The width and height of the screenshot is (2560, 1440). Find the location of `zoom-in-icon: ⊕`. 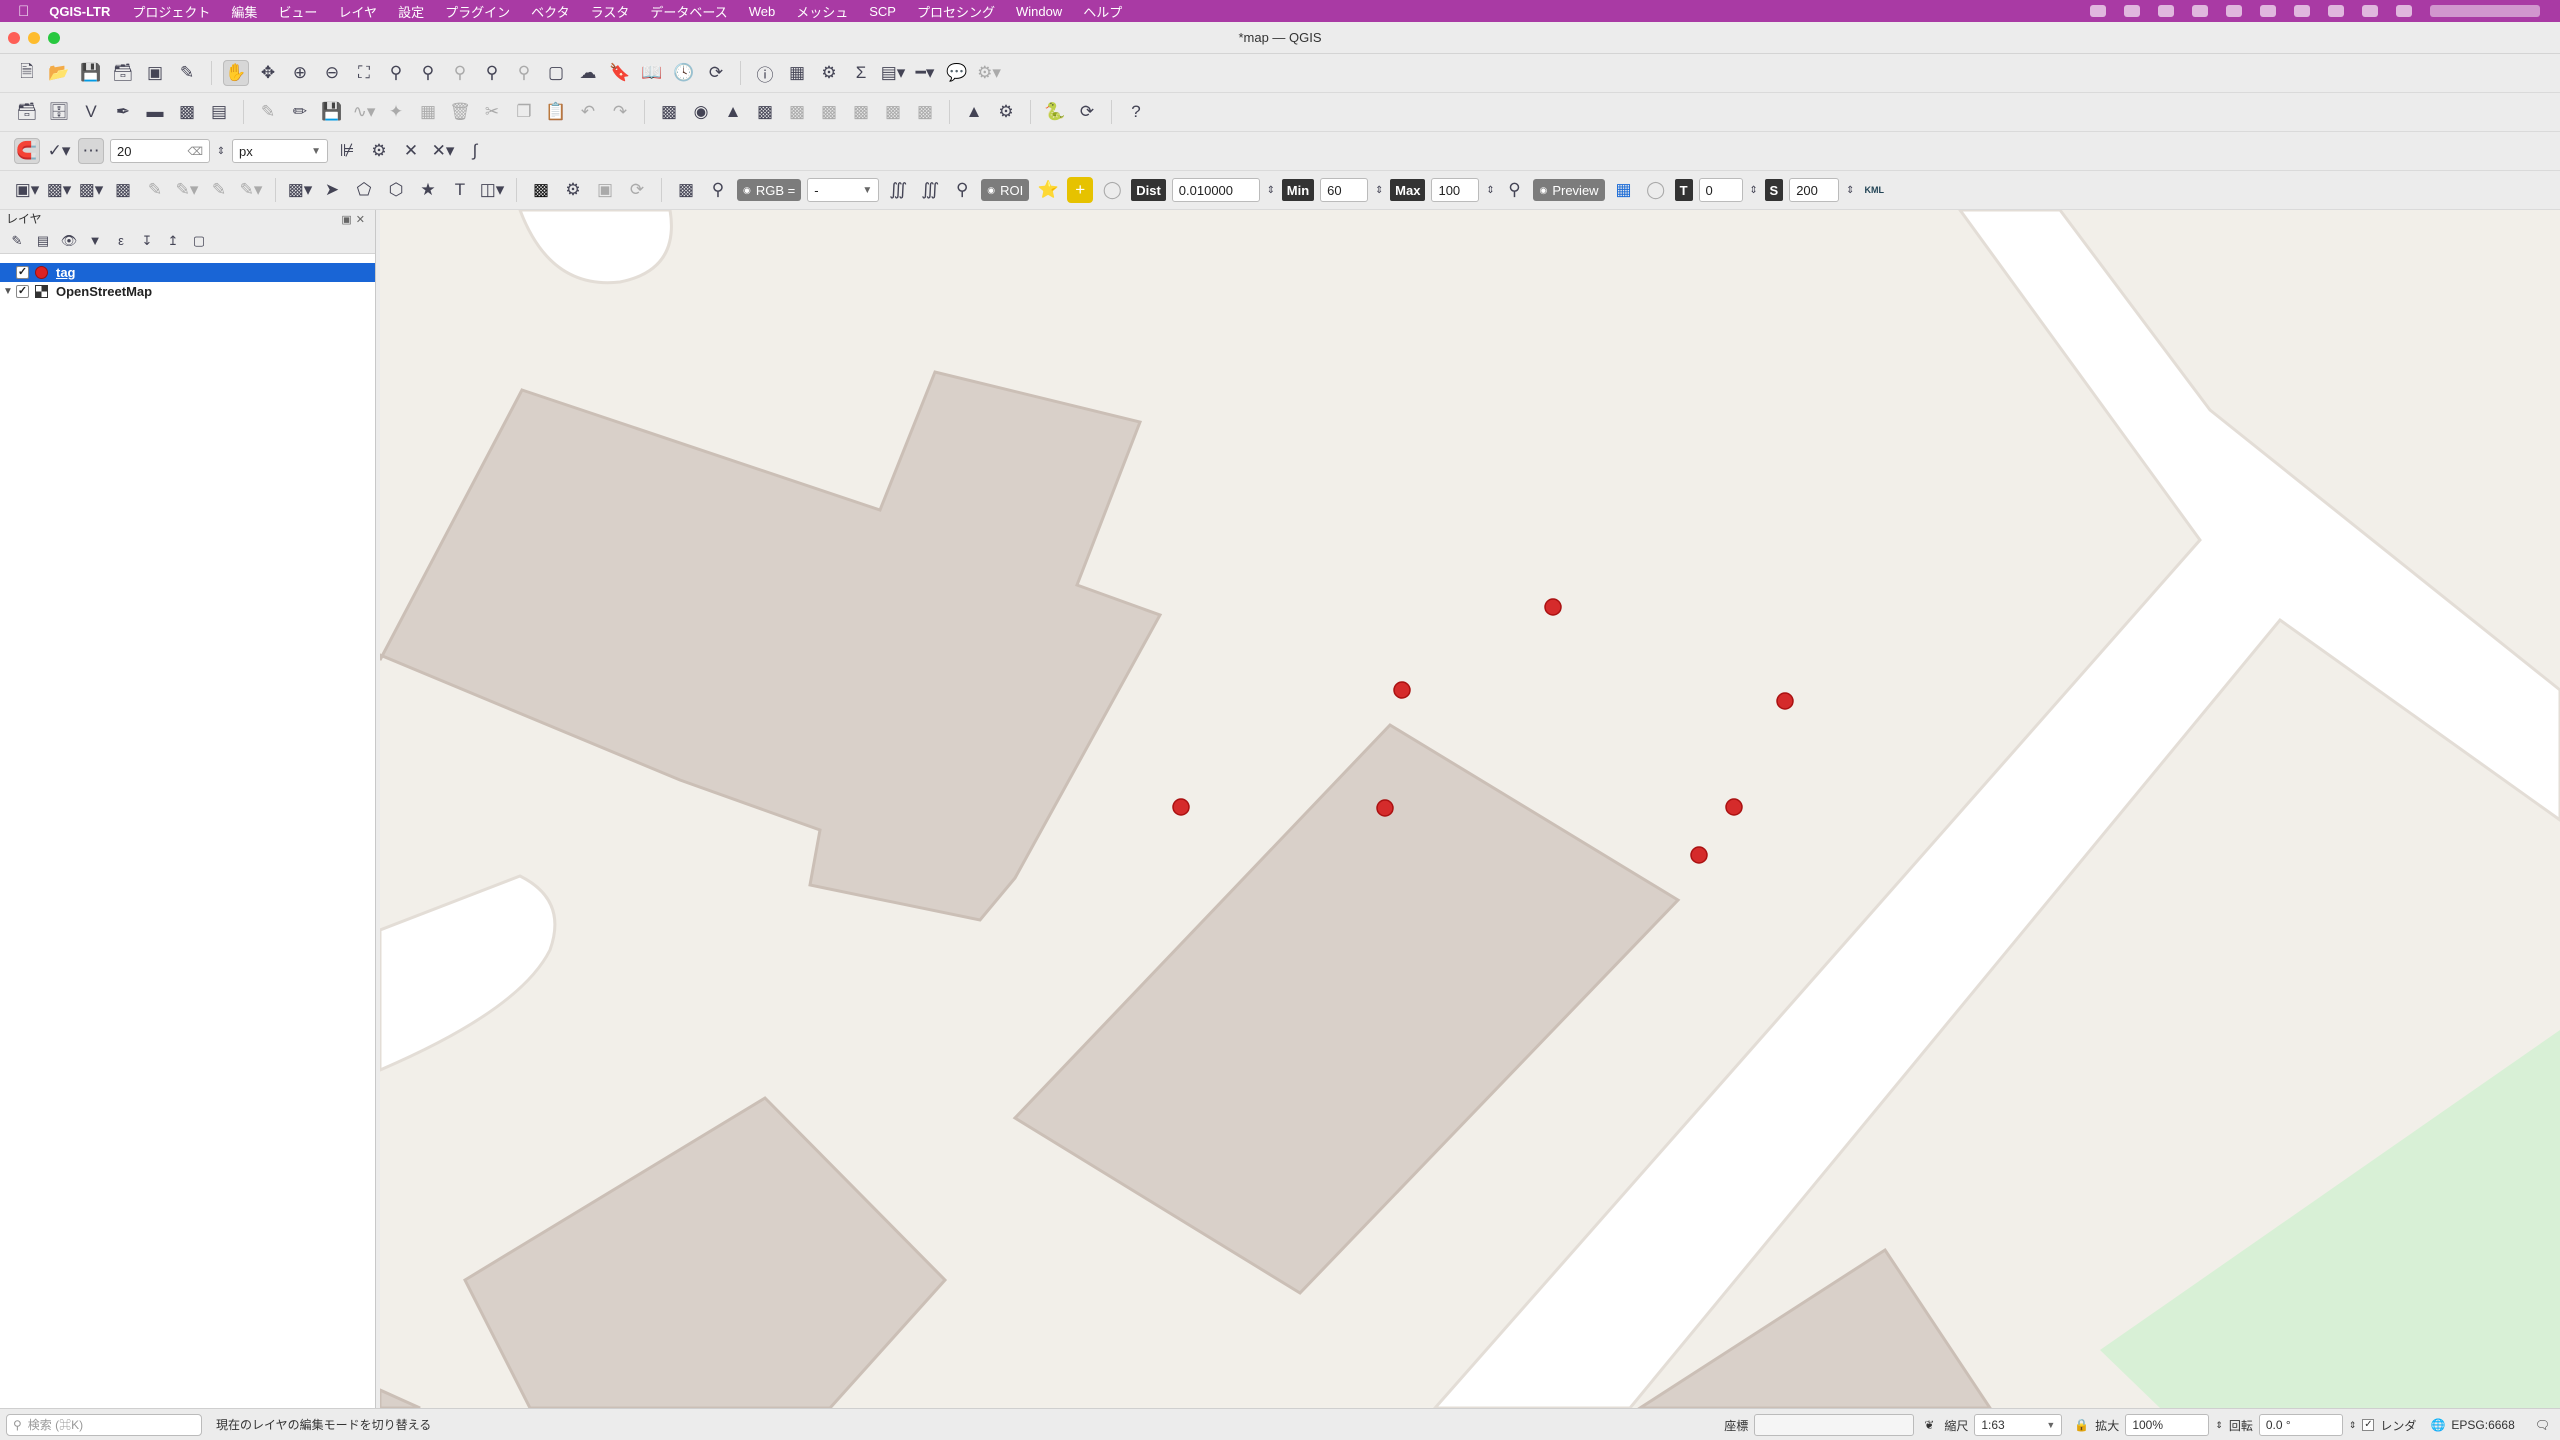

zoom-in-icon: ⊕ is located at coordinates (300, 73).